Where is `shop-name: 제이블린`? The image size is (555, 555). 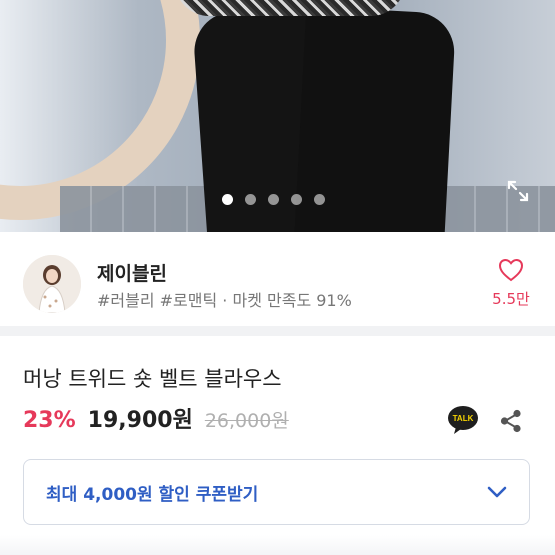 shop-name: 제이블린 is located at coordinates (132, 272).